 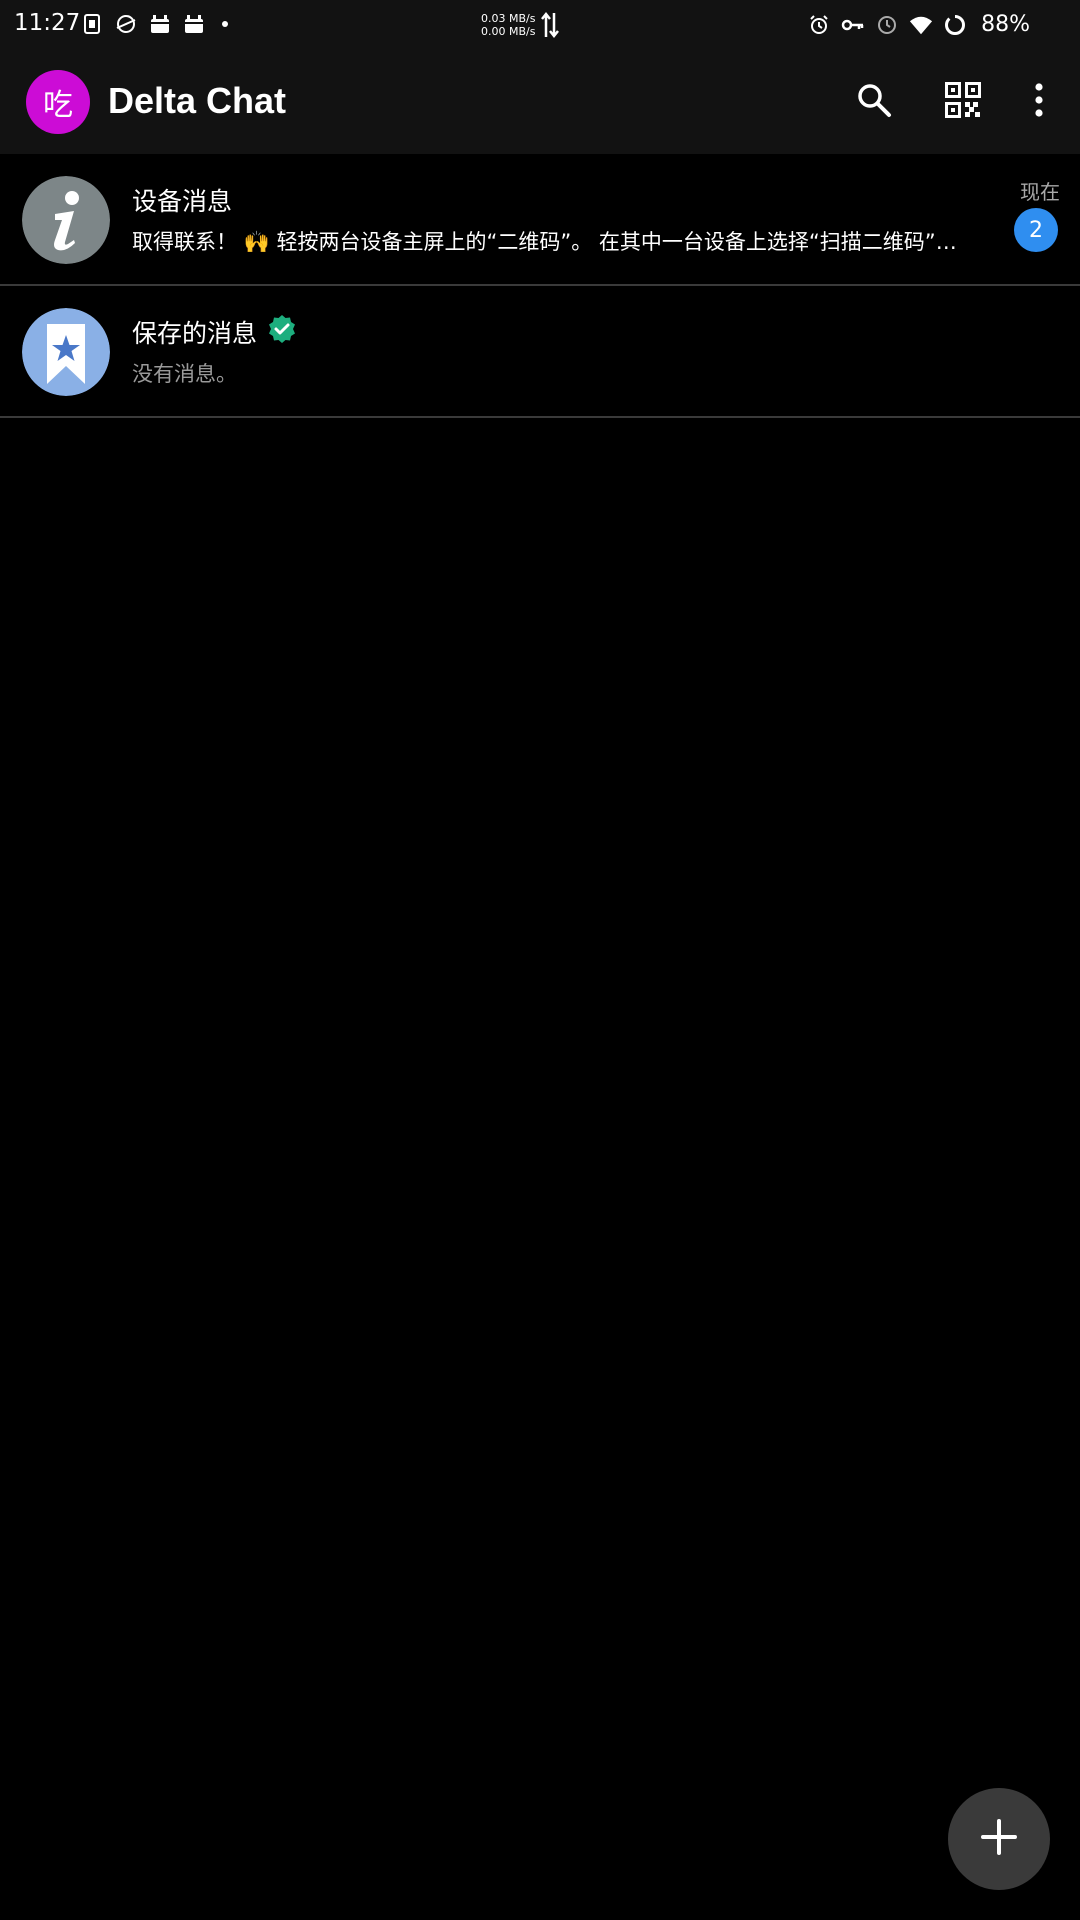 What do you see at coordinates (540, 102) in the screenshot?
I see `app-bar: 吃 Delta Chat` at bounding box center [540, 102].